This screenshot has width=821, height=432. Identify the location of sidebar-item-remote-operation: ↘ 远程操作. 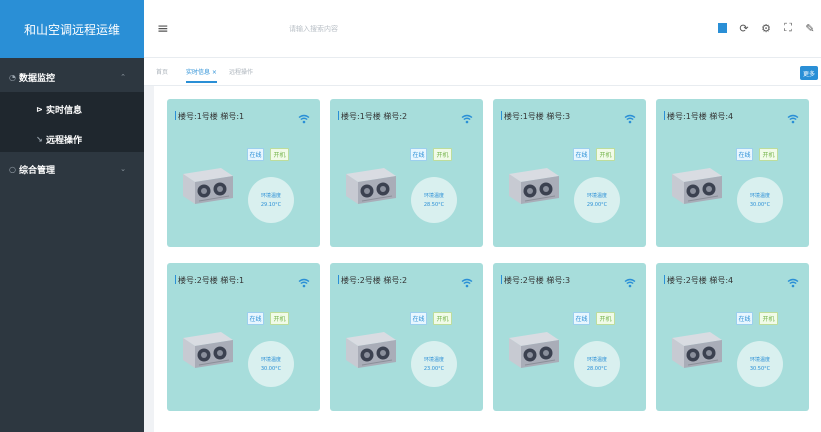
(72, 139).